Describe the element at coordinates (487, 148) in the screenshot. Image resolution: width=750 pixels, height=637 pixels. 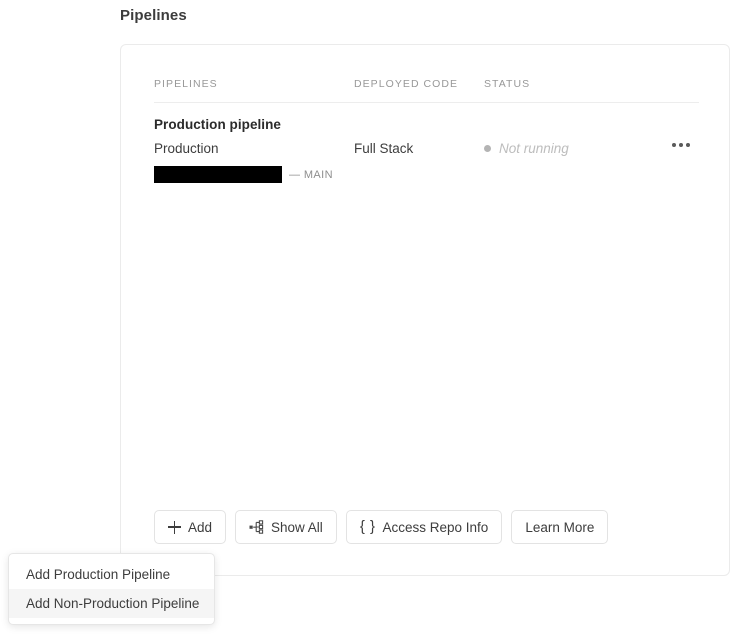
I see `status-dot-icon` at that location.